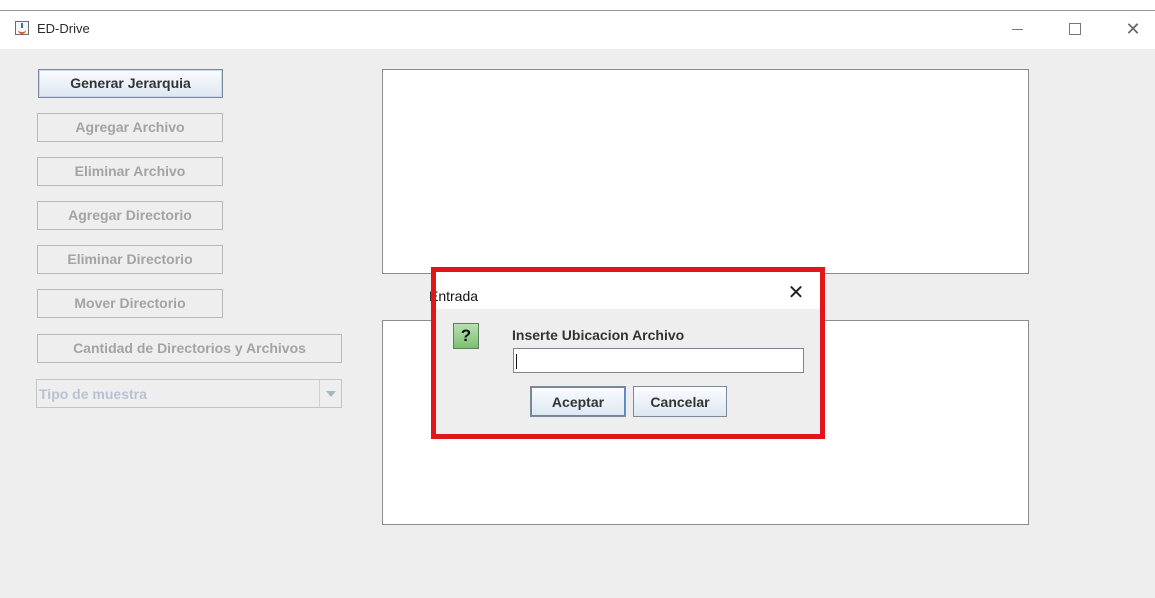  Describe the element at coordinates (93, 394) in the screenshot. I see `combo-placeholder: Tipo de muestra` at that location.